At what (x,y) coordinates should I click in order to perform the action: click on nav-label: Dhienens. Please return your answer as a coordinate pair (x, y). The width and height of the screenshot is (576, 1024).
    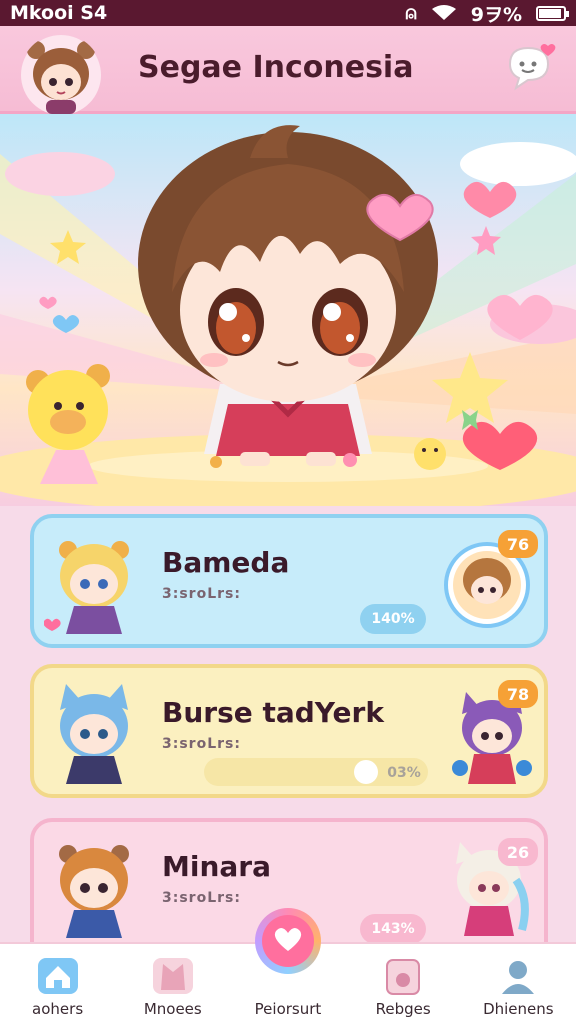
    Looking at the image, I should click on (518, 1009).